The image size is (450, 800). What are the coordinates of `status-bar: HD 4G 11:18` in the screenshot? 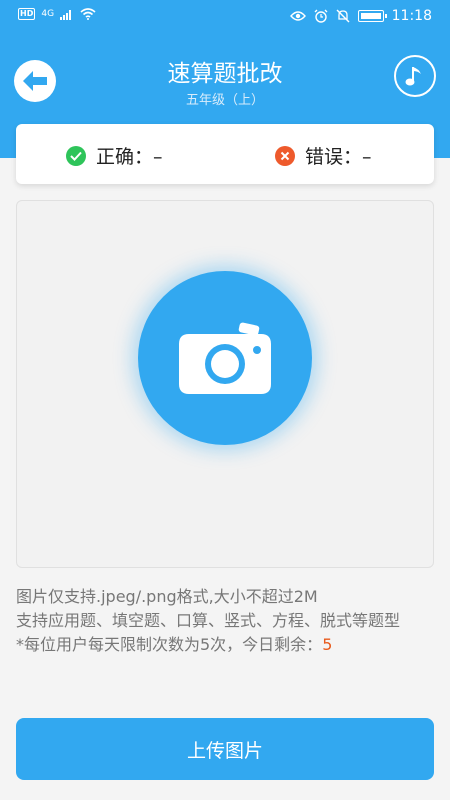 It's located at (225, 17).